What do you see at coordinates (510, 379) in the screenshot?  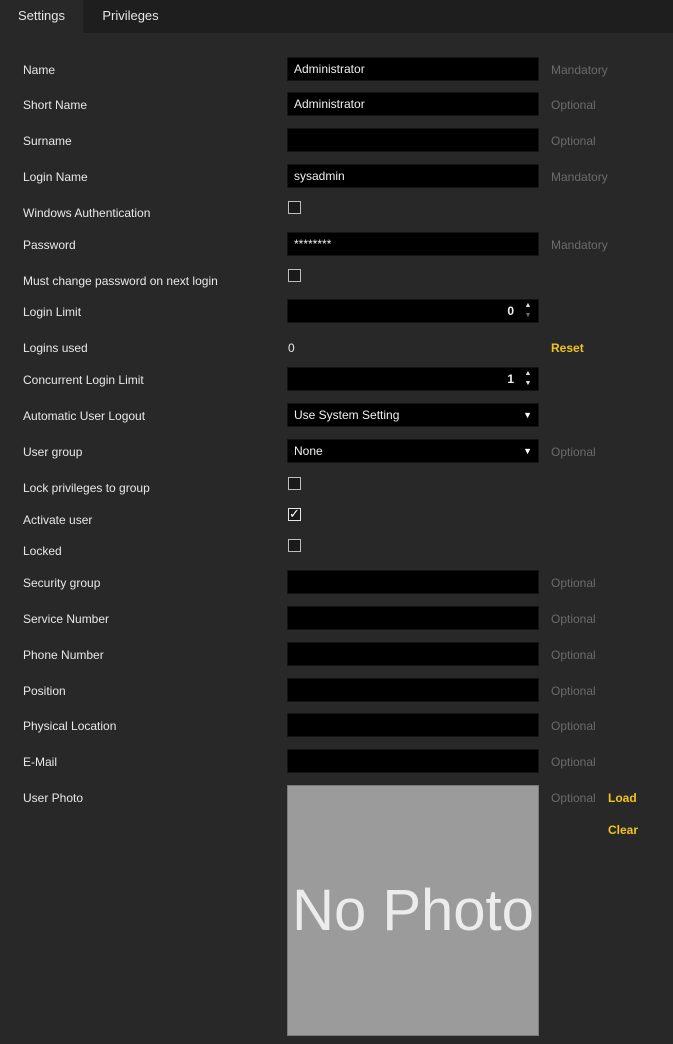 I see `concurrent-limit-value: 1` at bounding box center [510, 379].